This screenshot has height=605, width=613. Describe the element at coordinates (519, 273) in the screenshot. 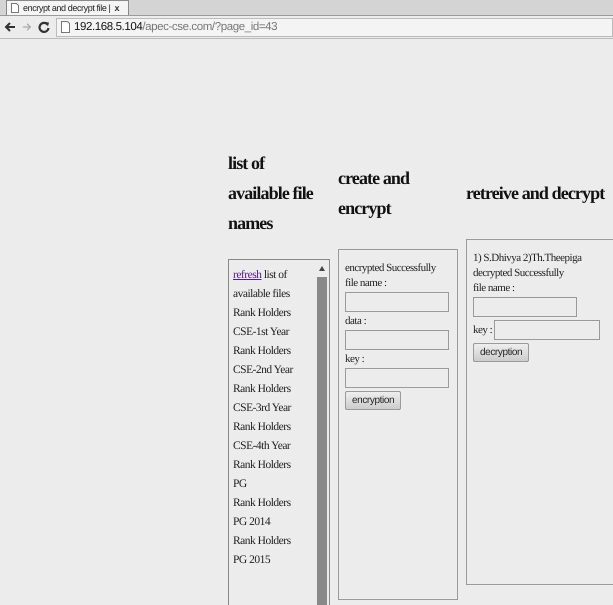

I see `status-text: decrypted Successfully` at that location.